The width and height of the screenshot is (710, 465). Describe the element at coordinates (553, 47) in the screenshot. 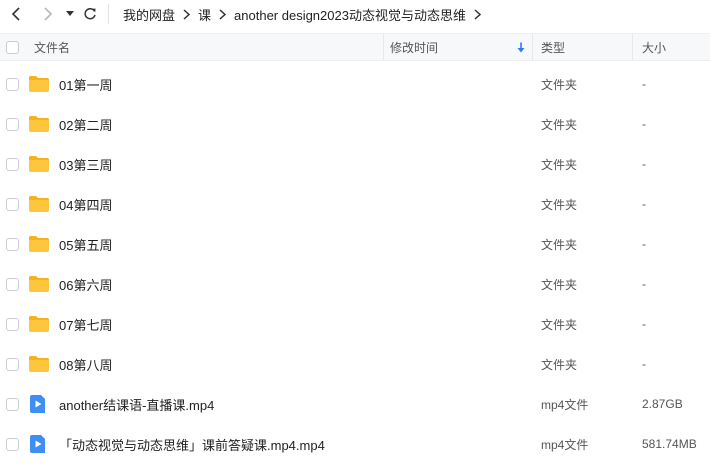

I see `column-header-type: 类型` at that location.